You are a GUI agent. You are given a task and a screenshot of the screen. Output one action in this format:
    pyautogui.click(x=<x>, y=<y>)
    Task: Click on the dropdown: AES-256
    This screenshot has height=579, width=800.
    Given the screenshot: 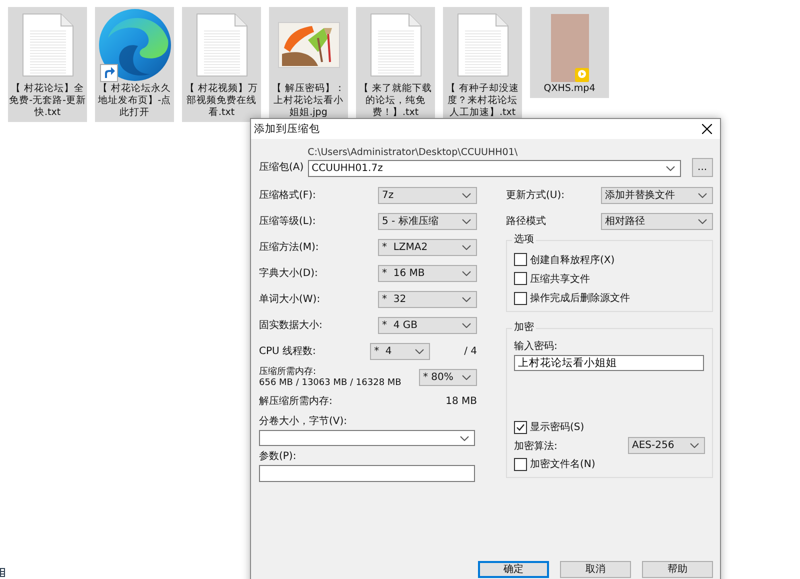 What is the action you would take?
    pyautogui.click(x=666, y=445)
    